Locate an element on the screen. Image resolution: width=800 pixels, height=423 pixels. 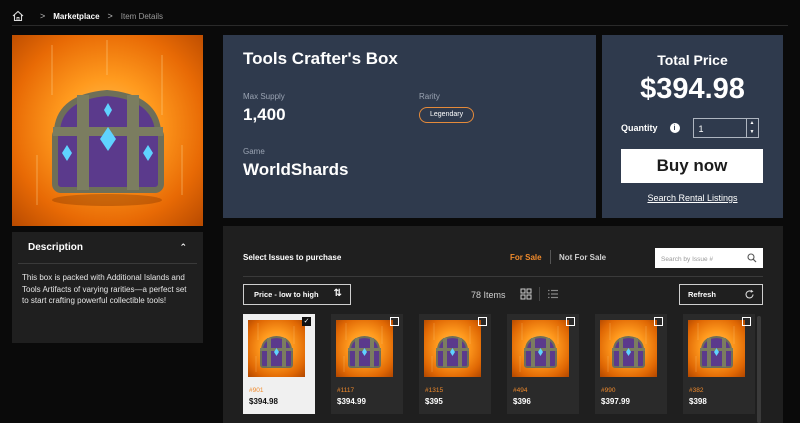
search-rental-listings-link: Search Rental Listings is located at coordinates (692, 198).